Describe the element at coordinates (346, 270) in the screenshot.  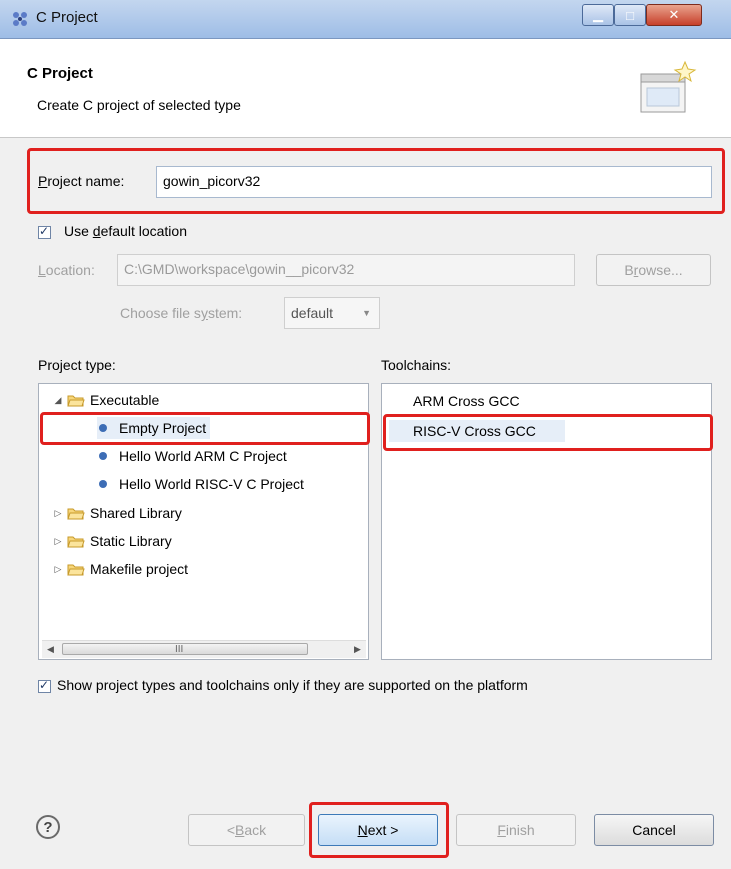
I see `location-input: C:\GMD\workspace\gowin__picorv32` at that location.